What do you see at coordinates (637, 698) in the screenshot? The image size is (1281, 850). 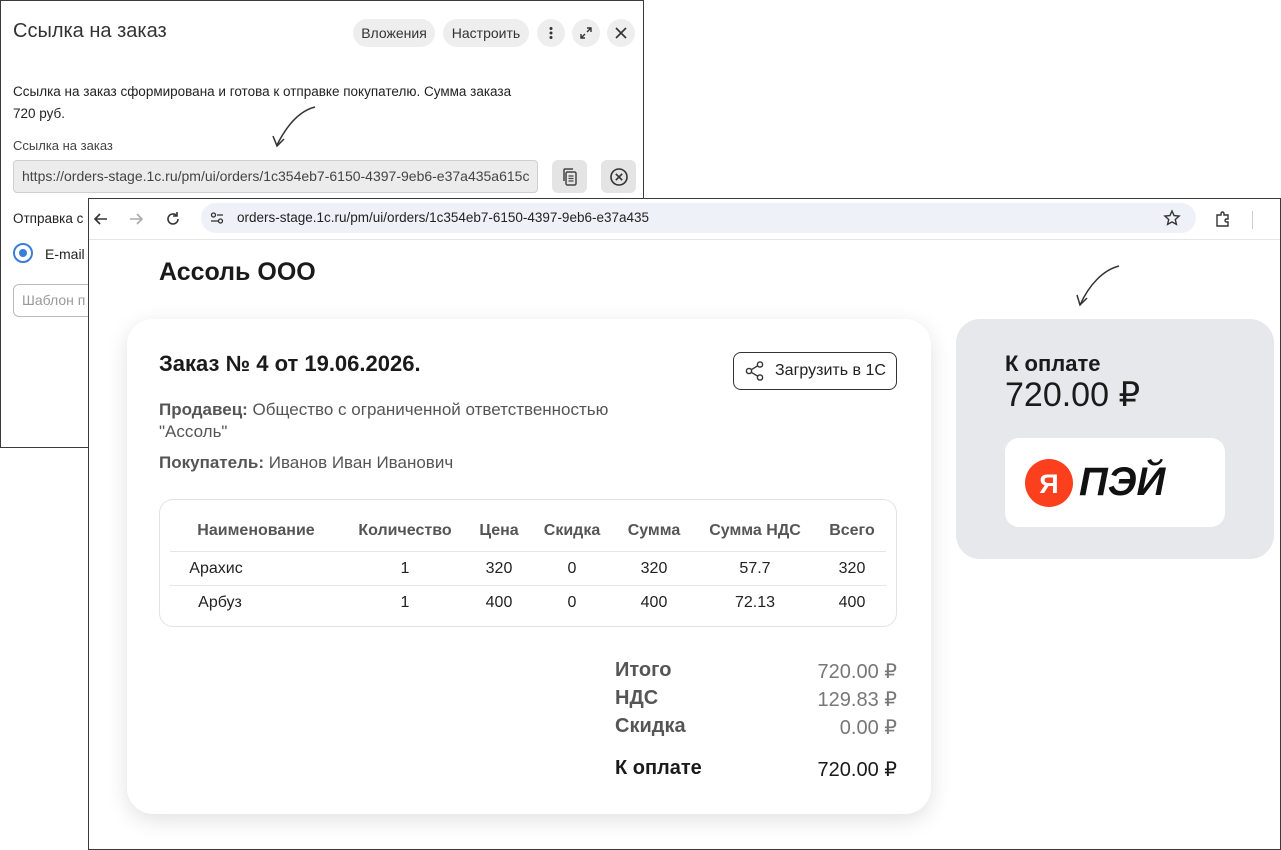 I see `vat-label: НДС` at bounding box center [637, 698].